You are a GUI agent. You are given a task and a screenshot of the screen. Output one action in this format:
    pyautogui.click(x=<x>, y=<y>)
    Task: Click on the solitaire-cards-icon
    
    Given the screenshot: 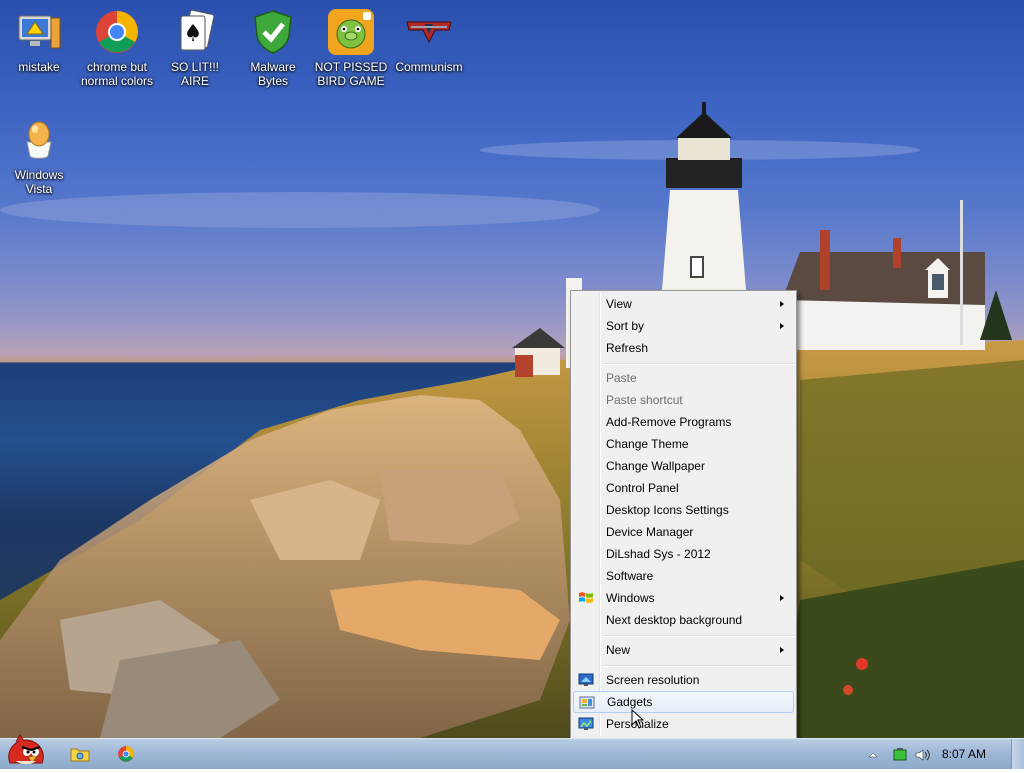 What is the action you would take?
    pyautogui.click(x=195, y=32)
    